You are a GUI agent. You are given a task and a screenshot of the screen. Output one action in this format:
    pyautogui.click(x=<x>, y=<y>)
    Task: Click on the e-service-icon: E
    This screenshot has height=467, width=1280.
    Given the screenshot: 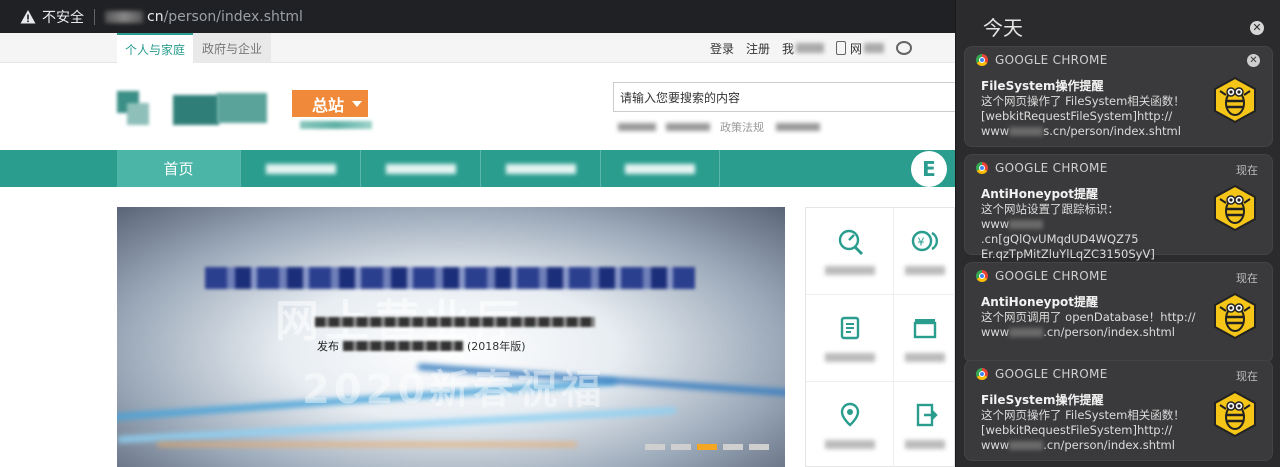 What is the action you would take?
    pyautogui.click(x=929, y=169)
    